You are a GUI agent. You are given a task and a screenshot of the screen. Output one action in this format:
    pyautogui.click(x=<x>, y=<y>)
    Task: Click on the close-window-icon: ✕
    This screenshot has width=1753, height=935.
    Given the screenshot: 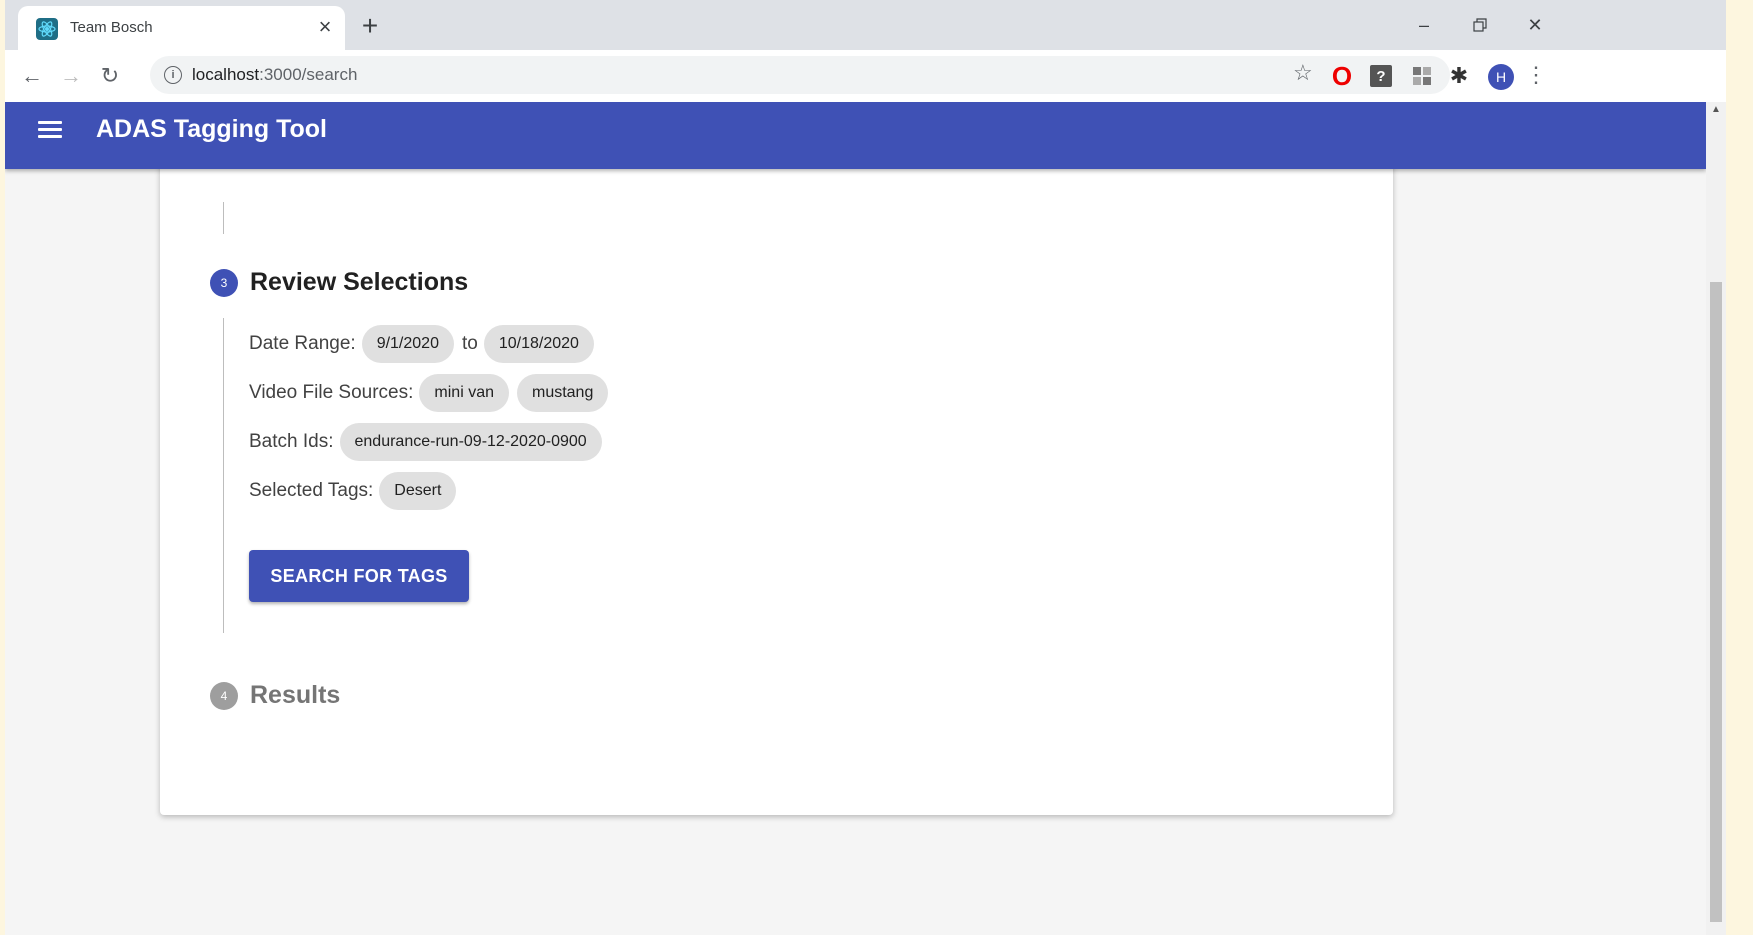 What is the action you would take?
    pyautogui.click(x=1535, y=25)
    